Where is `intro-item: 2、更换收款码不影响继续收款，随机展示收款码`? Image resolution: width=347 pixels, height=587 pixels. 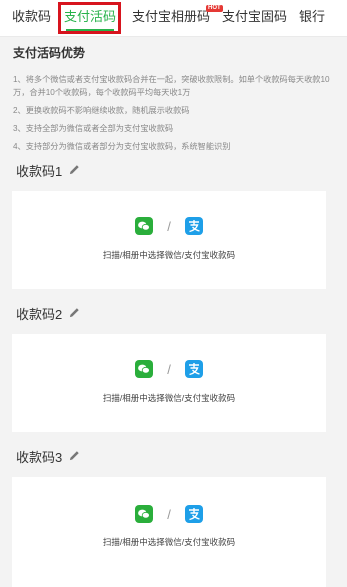 intro-item: 2、更换收款码不影响继续收款，随机展示收款码 is located at coordinates (101, 110).